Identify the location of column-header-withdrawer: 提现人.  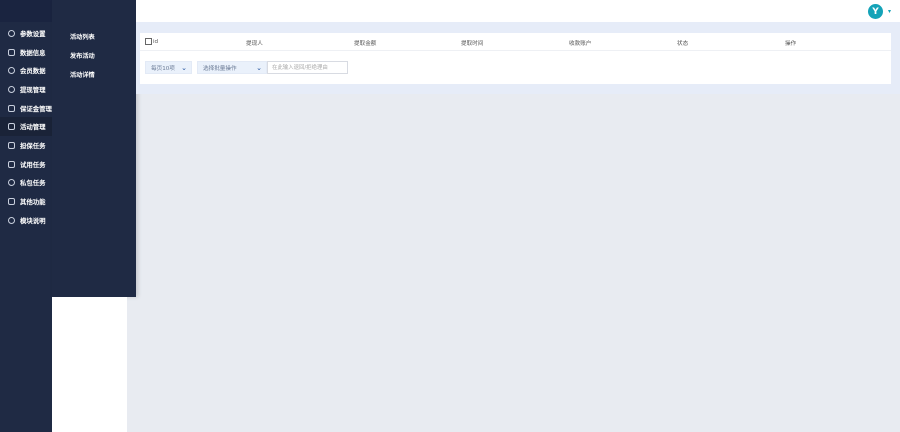
(254, 44).